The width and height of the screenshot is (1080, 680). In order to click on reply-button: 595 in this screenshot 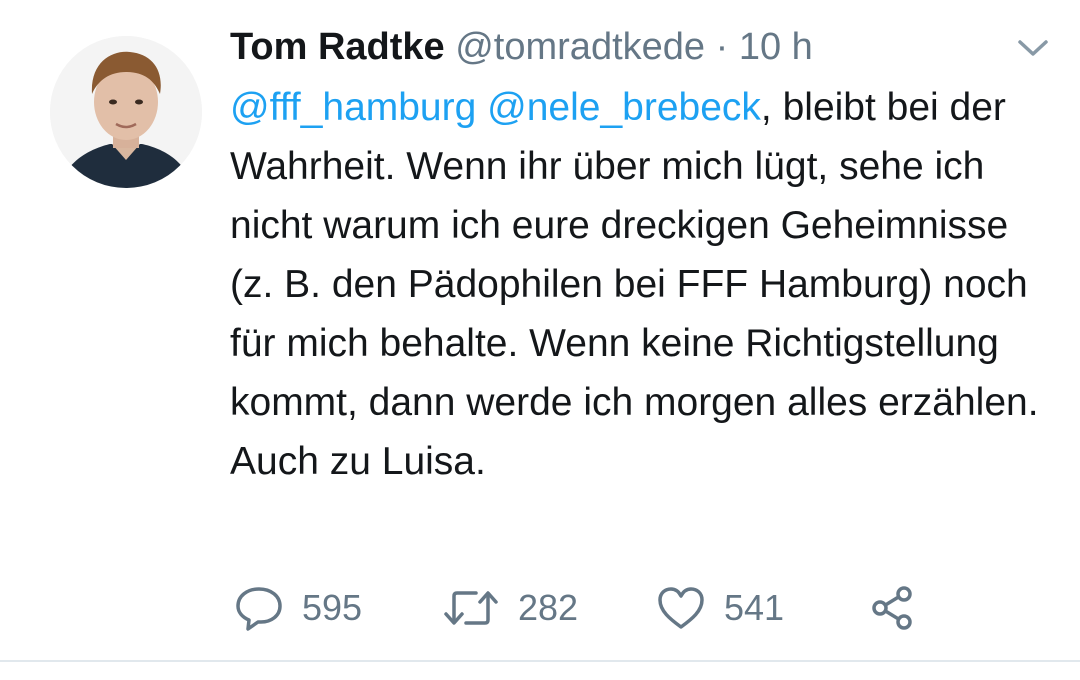, I will do `click(338, 608)`.